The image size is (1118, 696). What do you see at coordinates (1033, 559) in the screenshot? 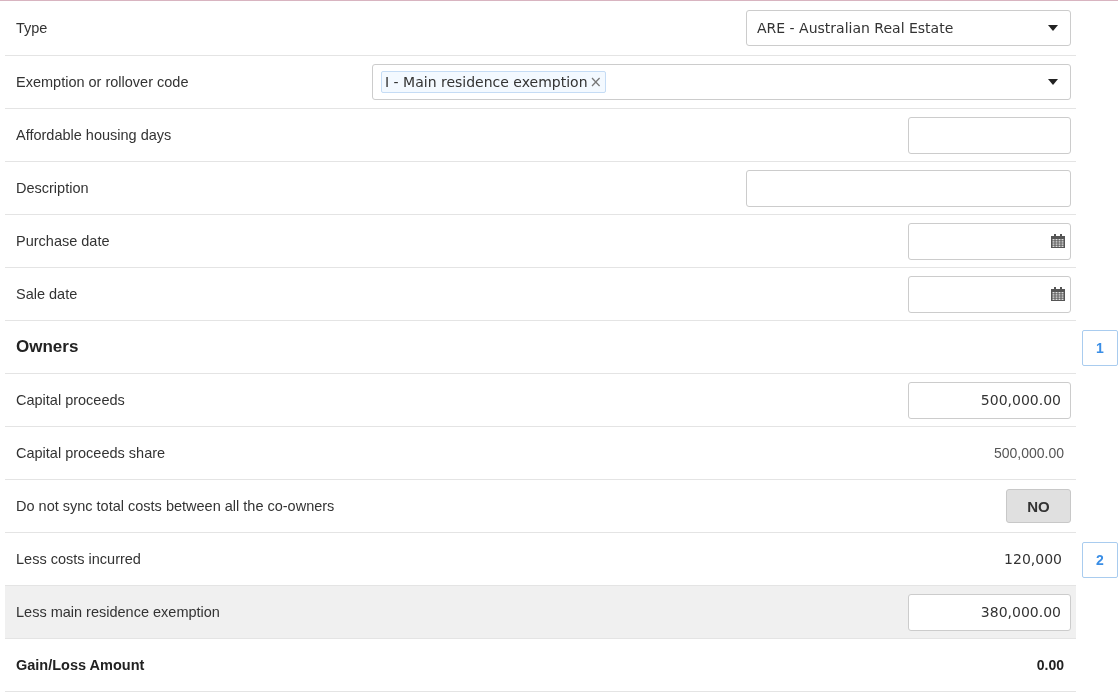
I see `value-text: 120,000` at bounding box center [1033, 559].